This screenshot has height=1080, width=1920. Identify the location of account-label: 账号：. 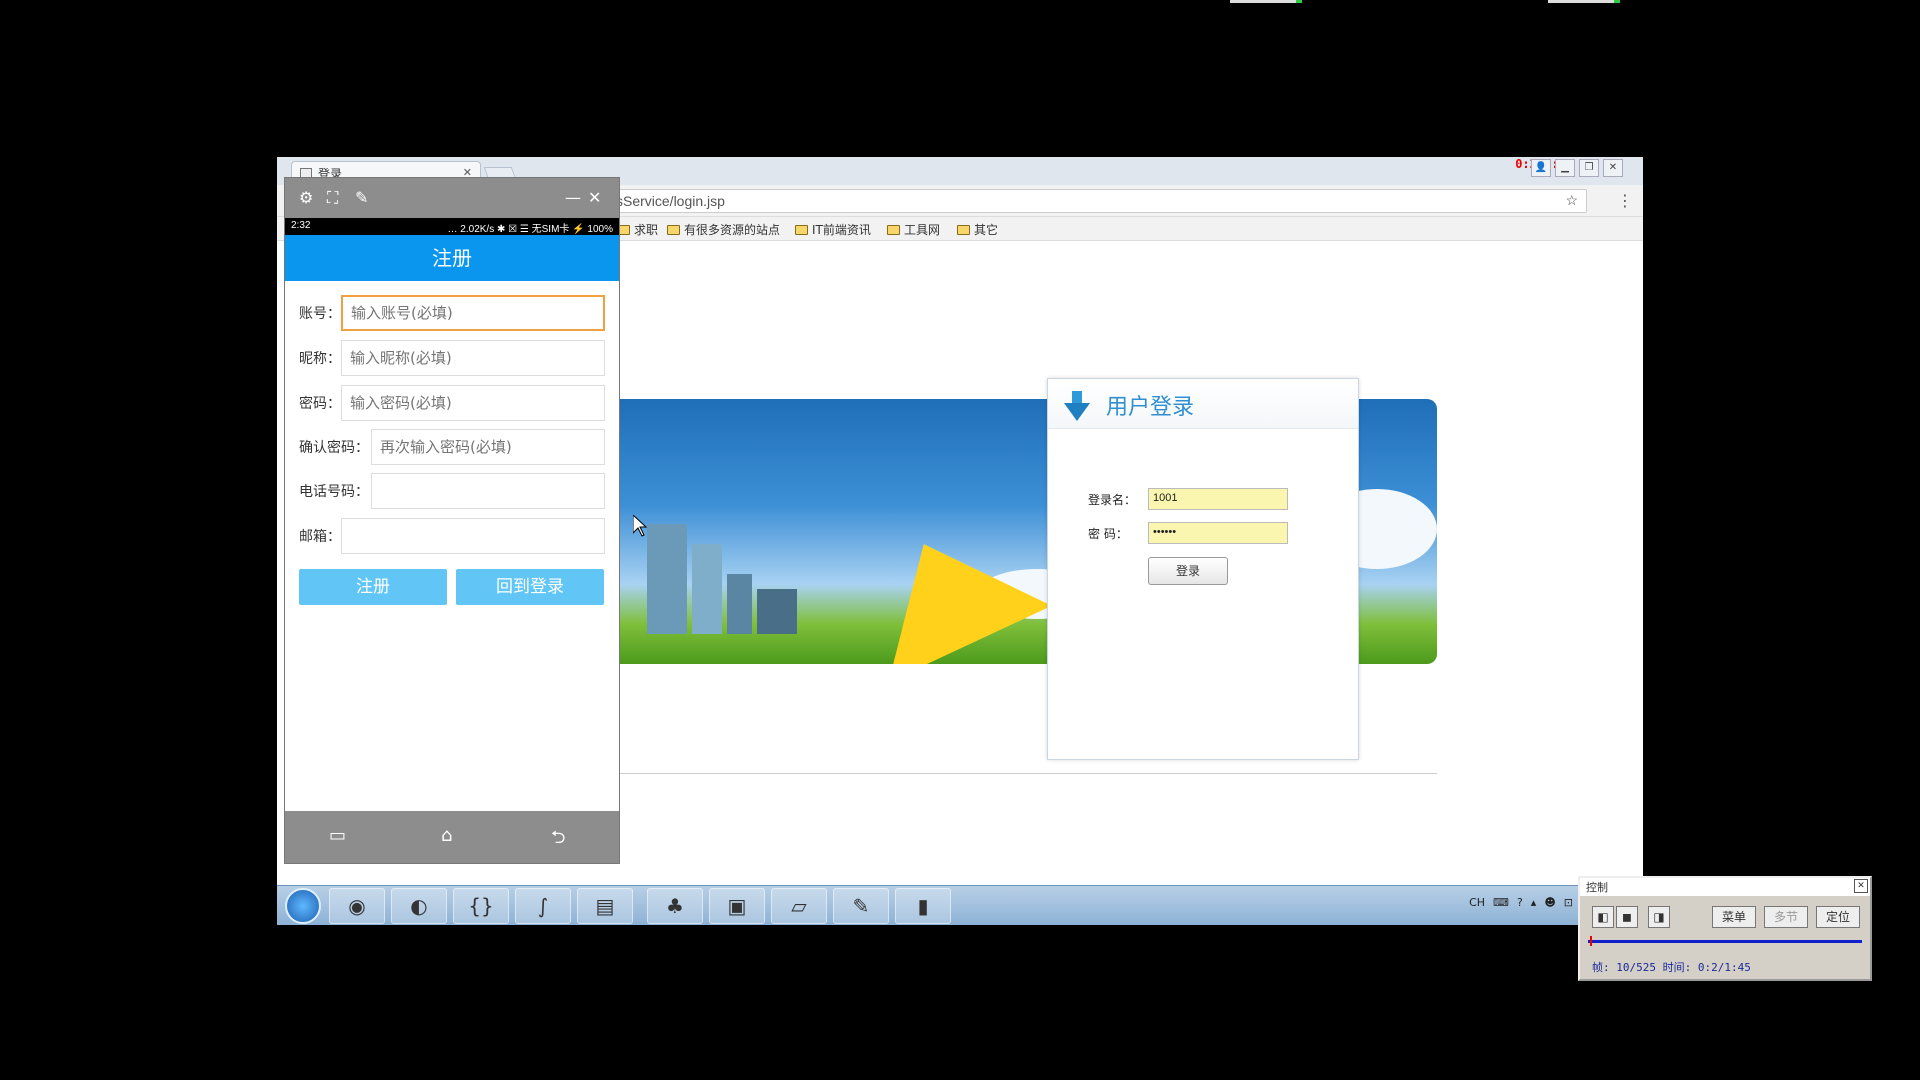
(320, 314).